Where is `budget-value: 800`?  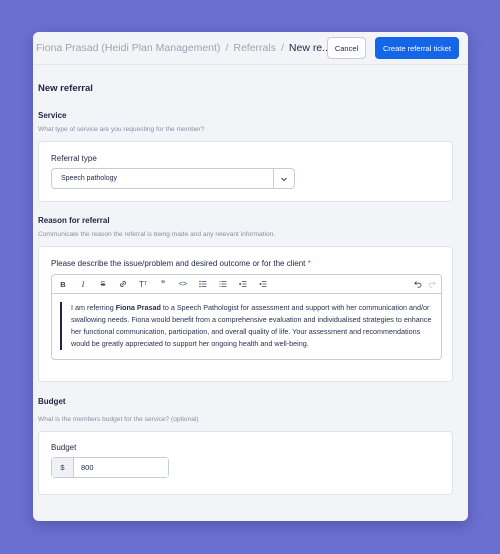
budget-value: 800 is located at coordinates (121, 467).